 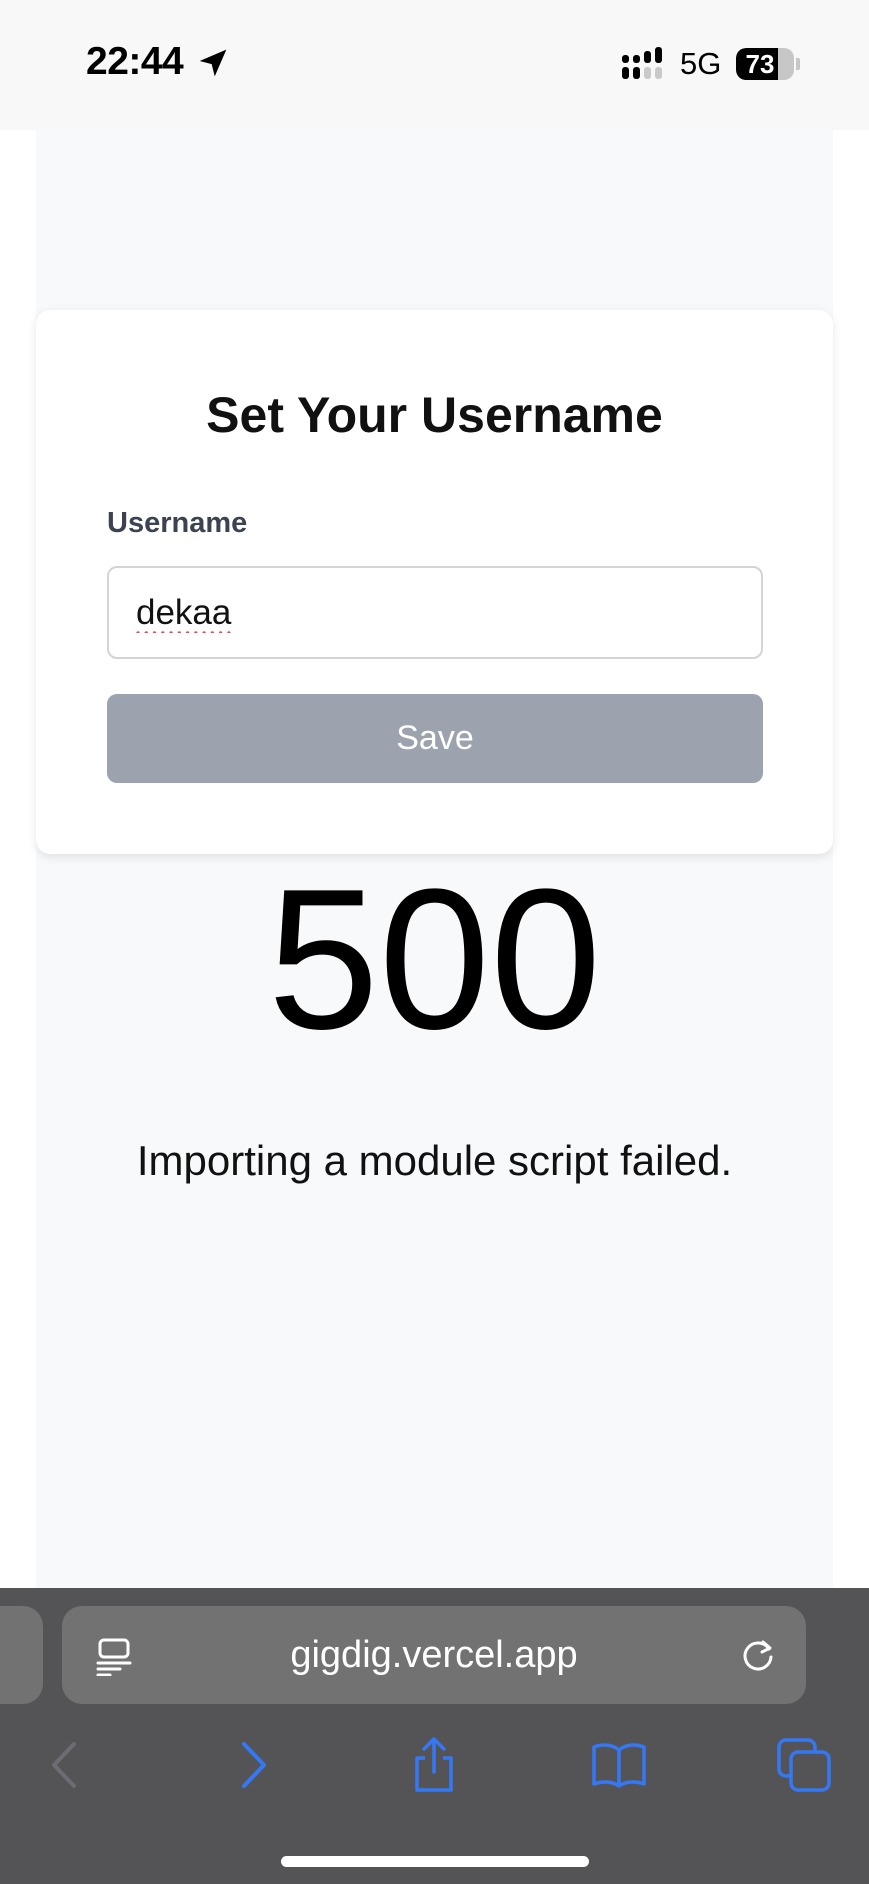 What do you see at coordinates (435, 612) in the screenshot?
I see `username-input` at bounding box center [435, 612].